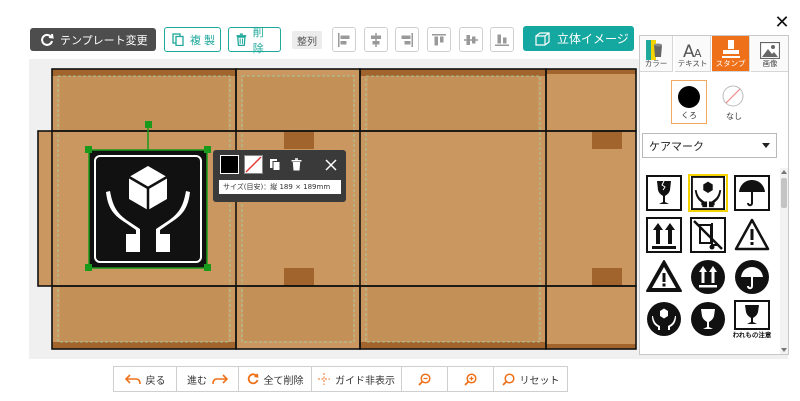 Image resolution: width=800 pixels, height=401 pixels. I want to click on stamp-panel: カラー A A テキスト スタンプ 画像 くろ なし ケアマーク われもの注意, so click(714, 195).